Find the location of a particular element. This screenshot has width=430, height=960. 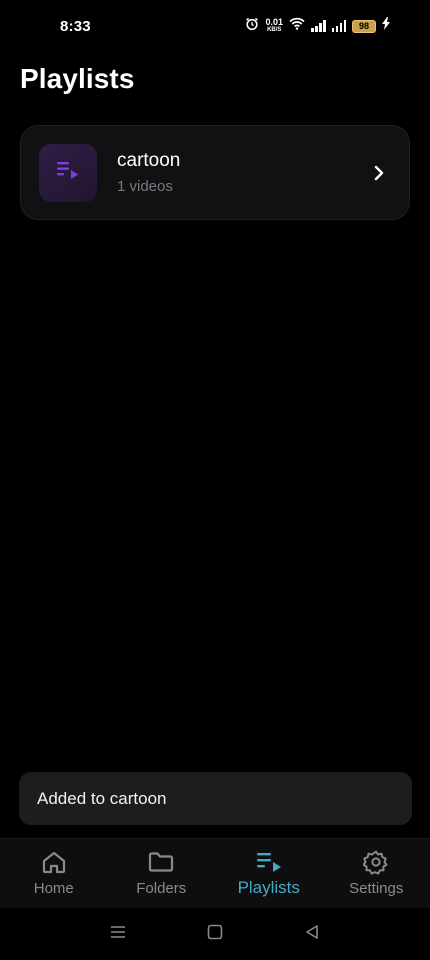

gear-icon is located at coordinates (376, 862).